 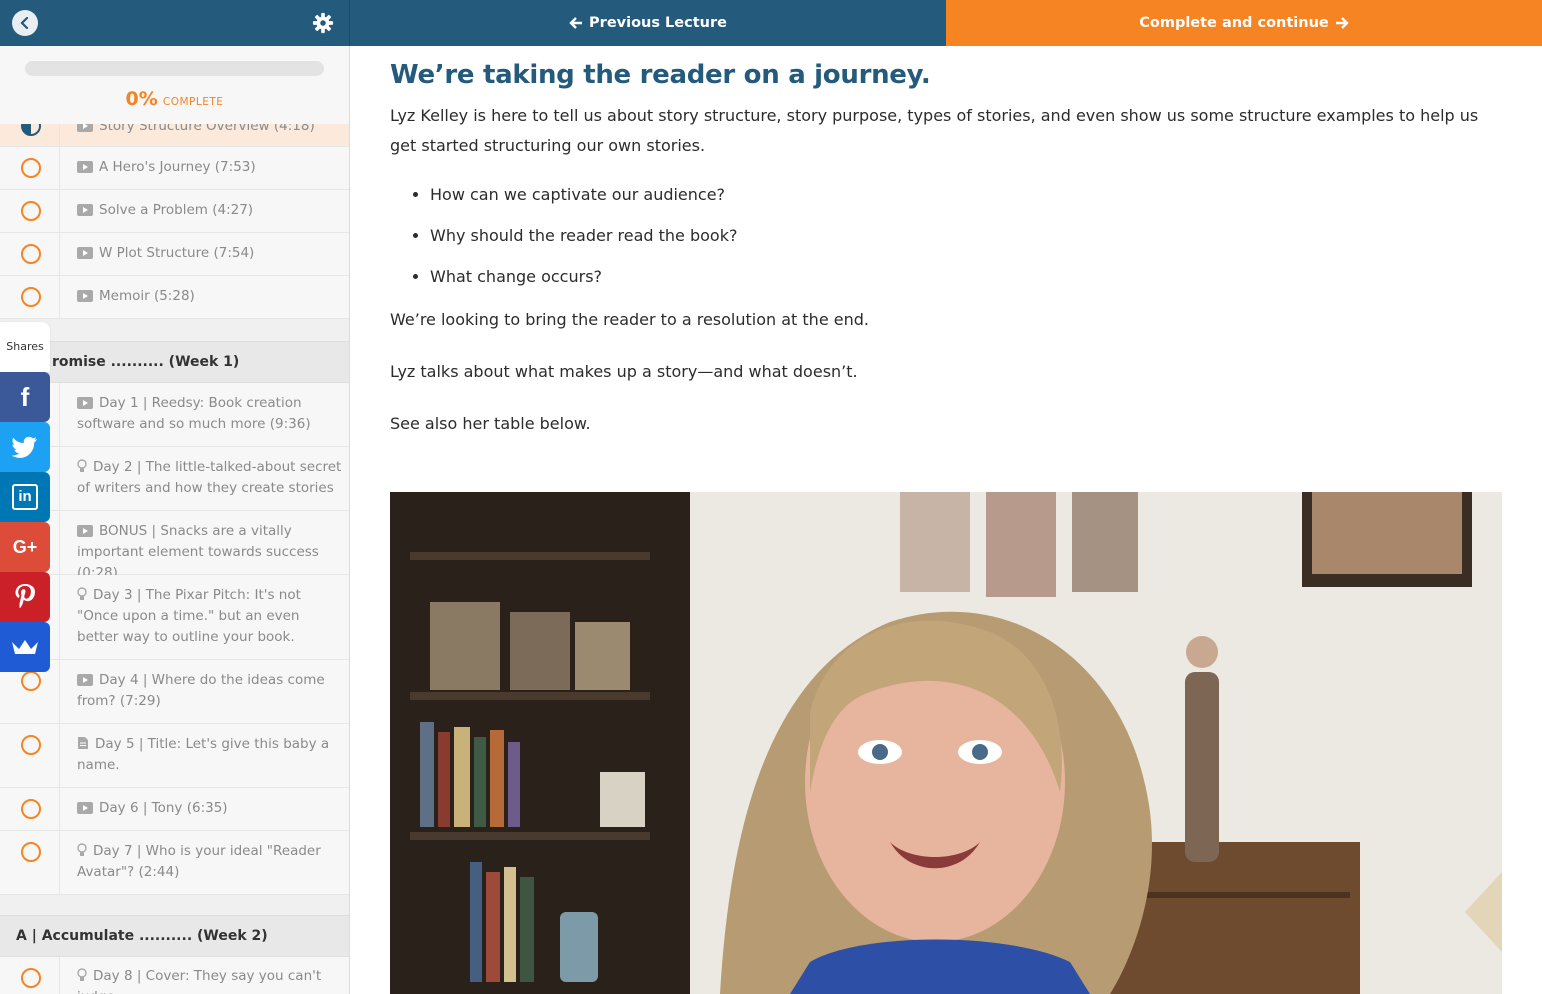 I want to click on pinterest-icon, so click(x=25, y=596).